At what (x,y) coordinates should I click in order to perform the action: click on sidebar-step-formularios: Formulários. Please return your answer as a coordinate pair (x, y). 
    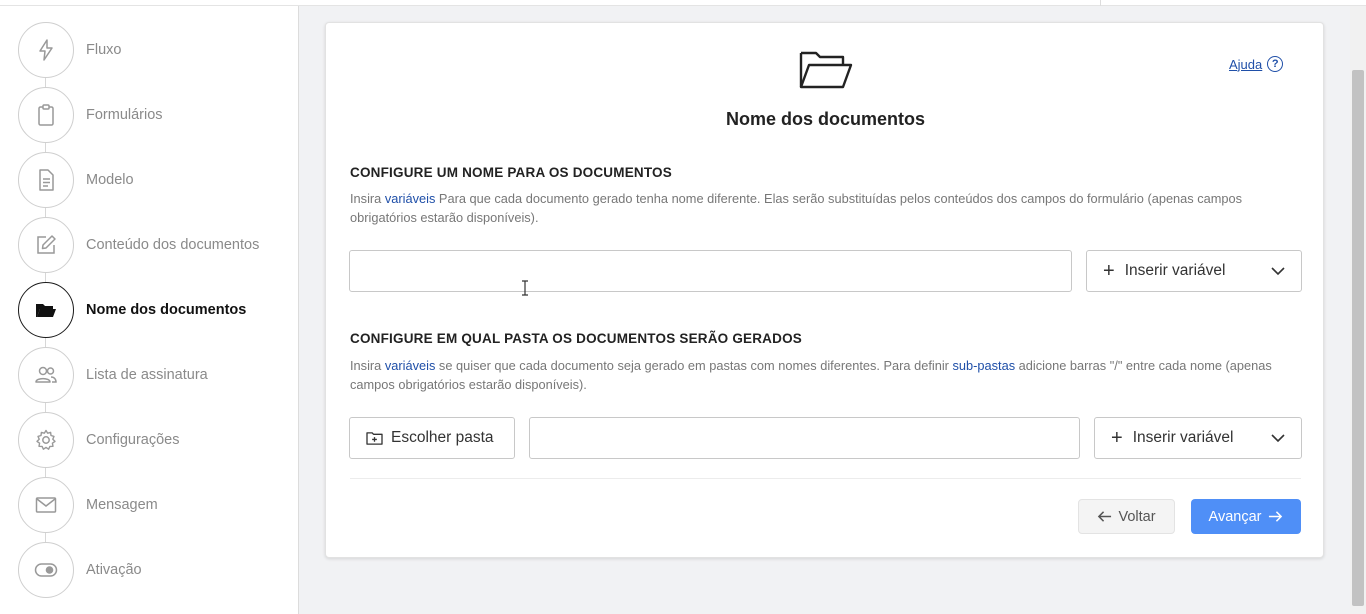
    Looking at the image, I should click on (153, 115).